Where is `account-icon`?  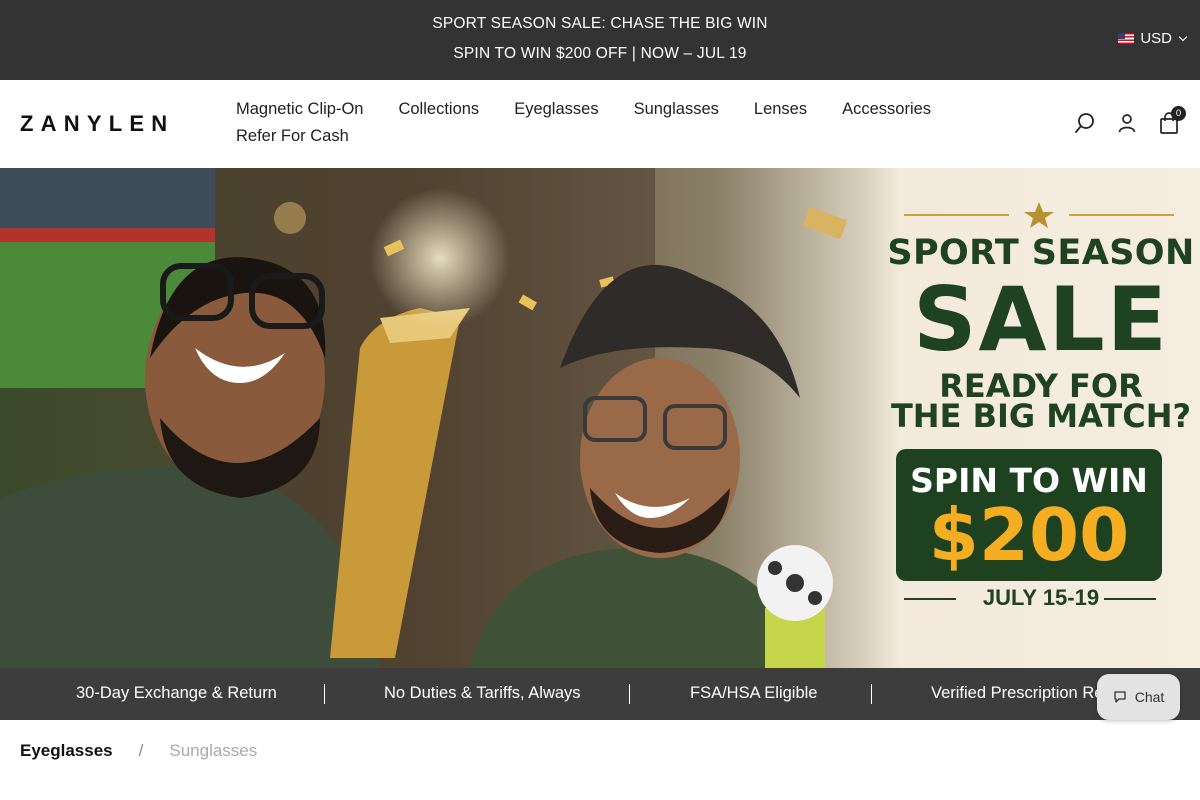 account-icon is located at coordinates (1127, 123).